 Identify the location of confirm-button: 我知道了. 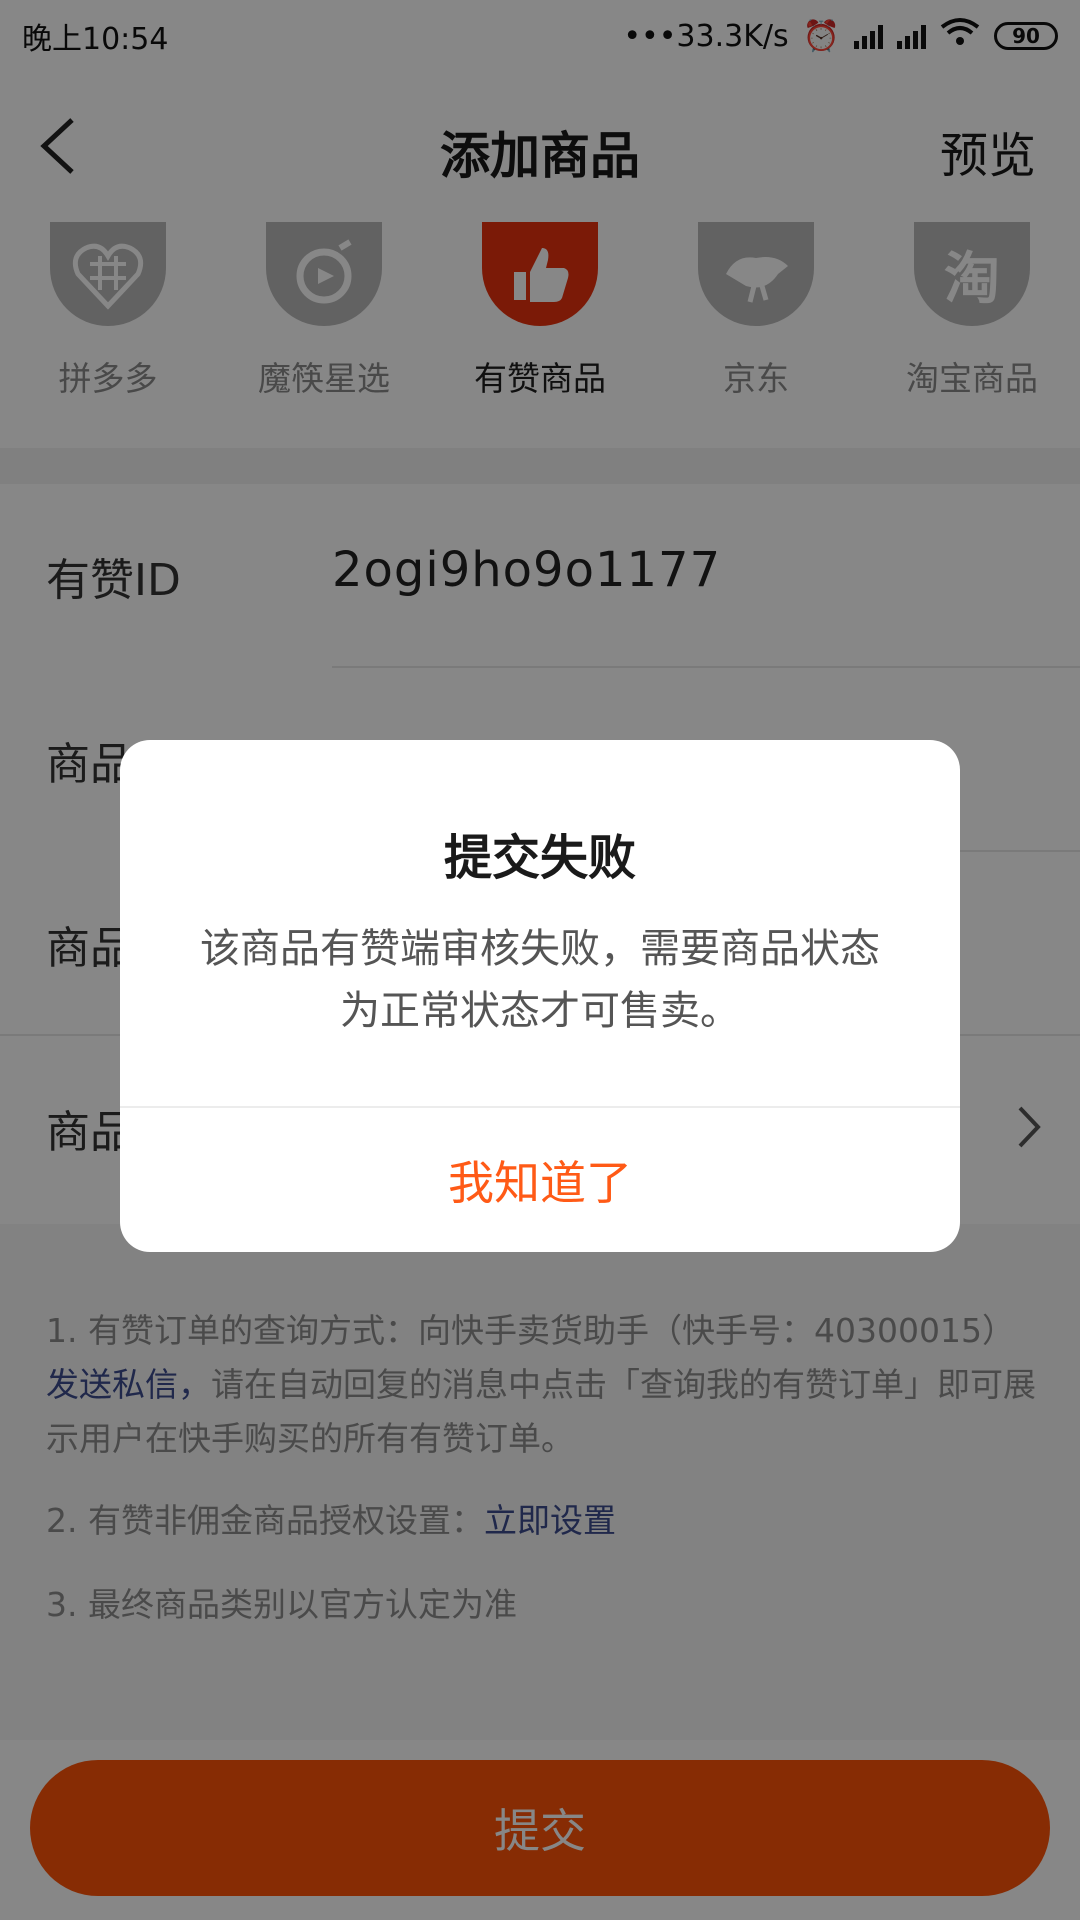
(540, 1180).